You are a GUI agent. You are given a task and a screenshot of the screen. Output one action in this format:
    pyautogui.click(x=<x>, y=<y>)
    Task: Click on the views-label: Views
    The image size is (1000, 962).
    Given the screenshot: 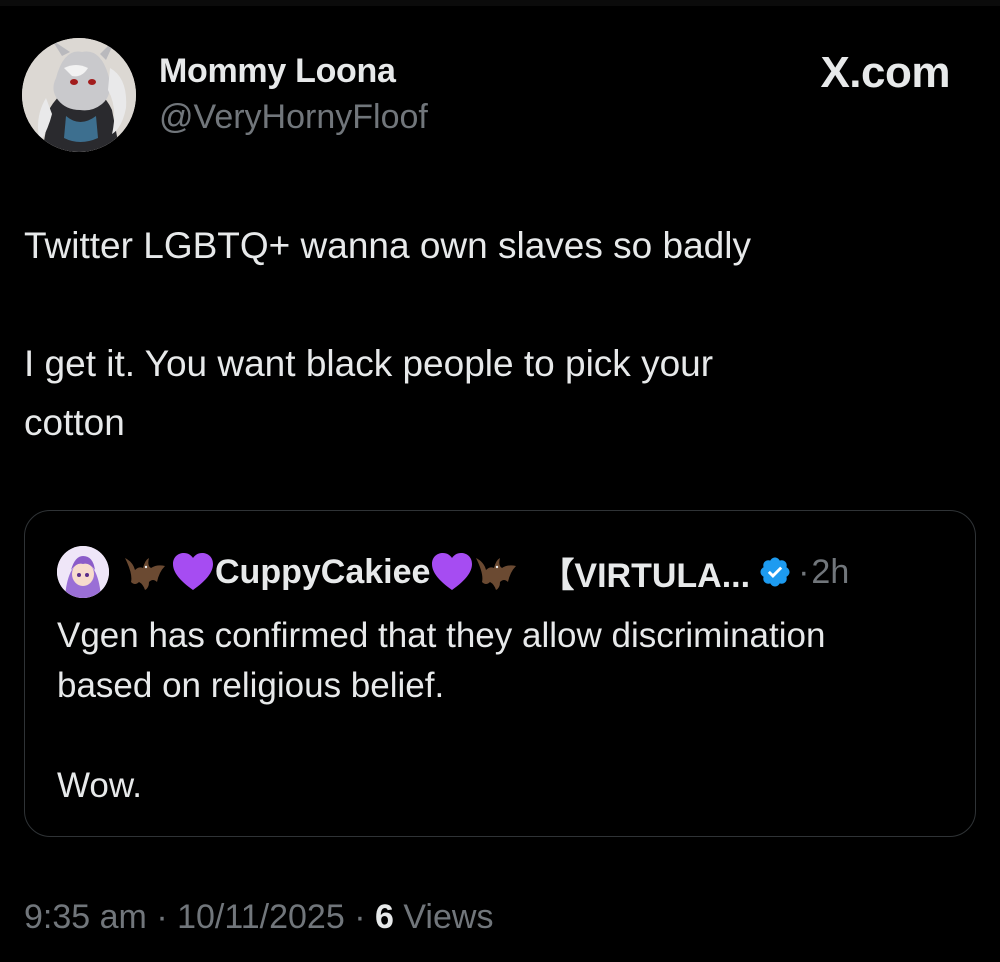 What is the action you would take?
    pyautogui.click(x=448, y=917)
    